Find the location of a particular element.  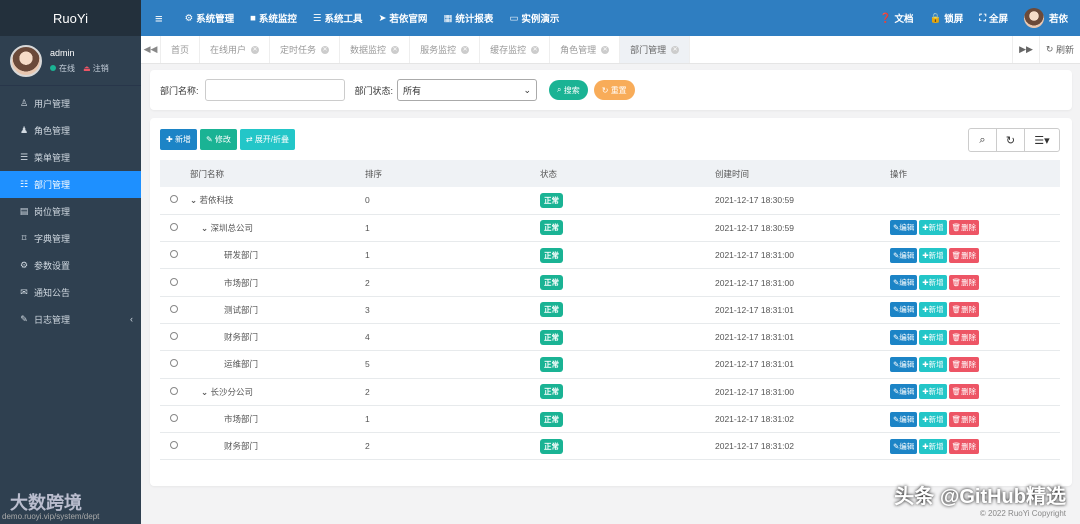

topnav-item-4: ▦ 统计报表 is located at coordinates (468, 18).